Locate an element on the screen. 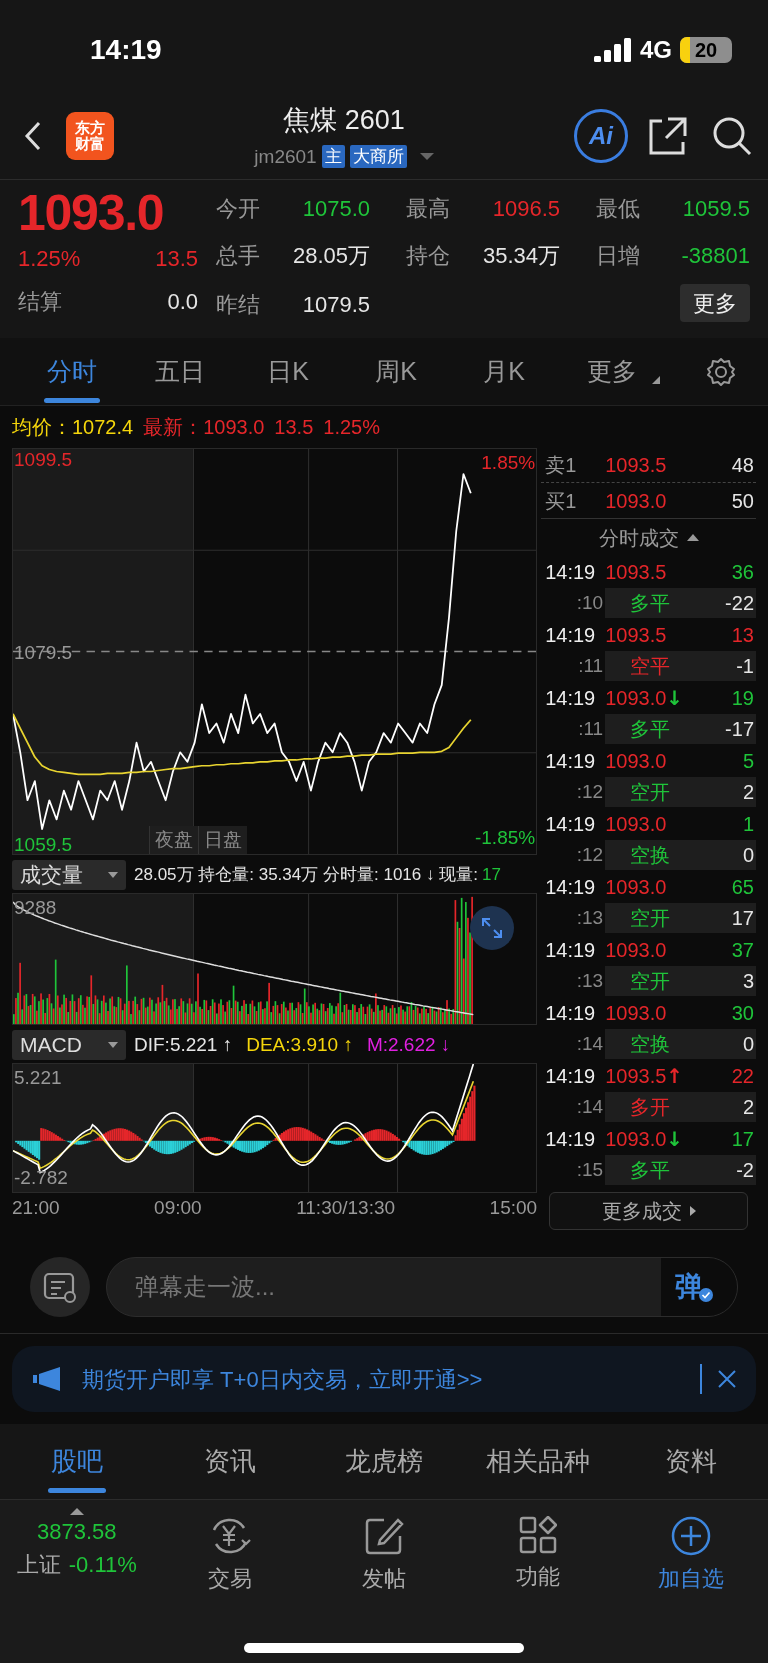  chart-tab: 周K is located at coordinates (396, 371).